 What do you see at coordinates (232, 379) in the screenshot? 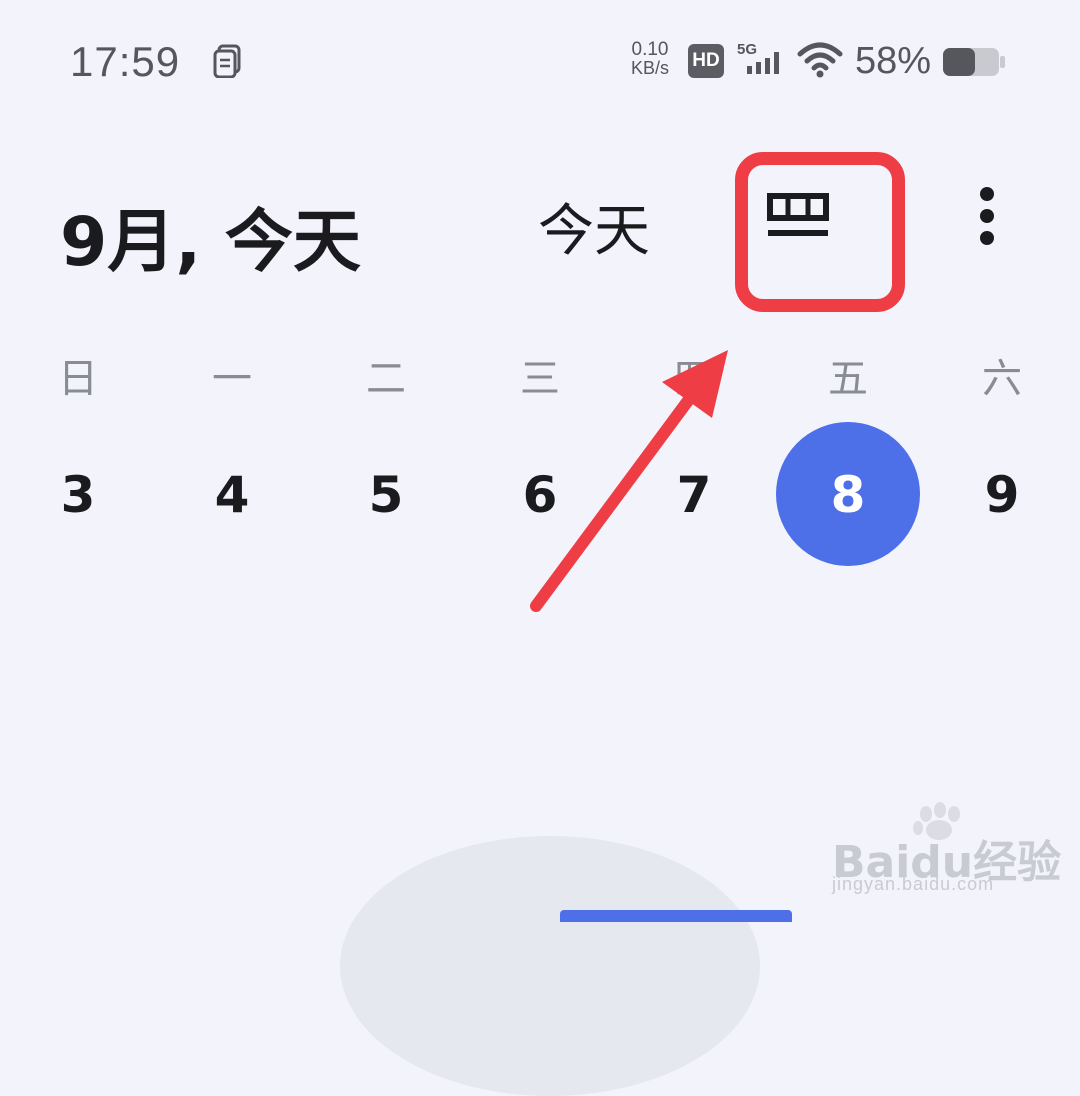
I see `weekday-label: 一` at bounding box center [232, 379].